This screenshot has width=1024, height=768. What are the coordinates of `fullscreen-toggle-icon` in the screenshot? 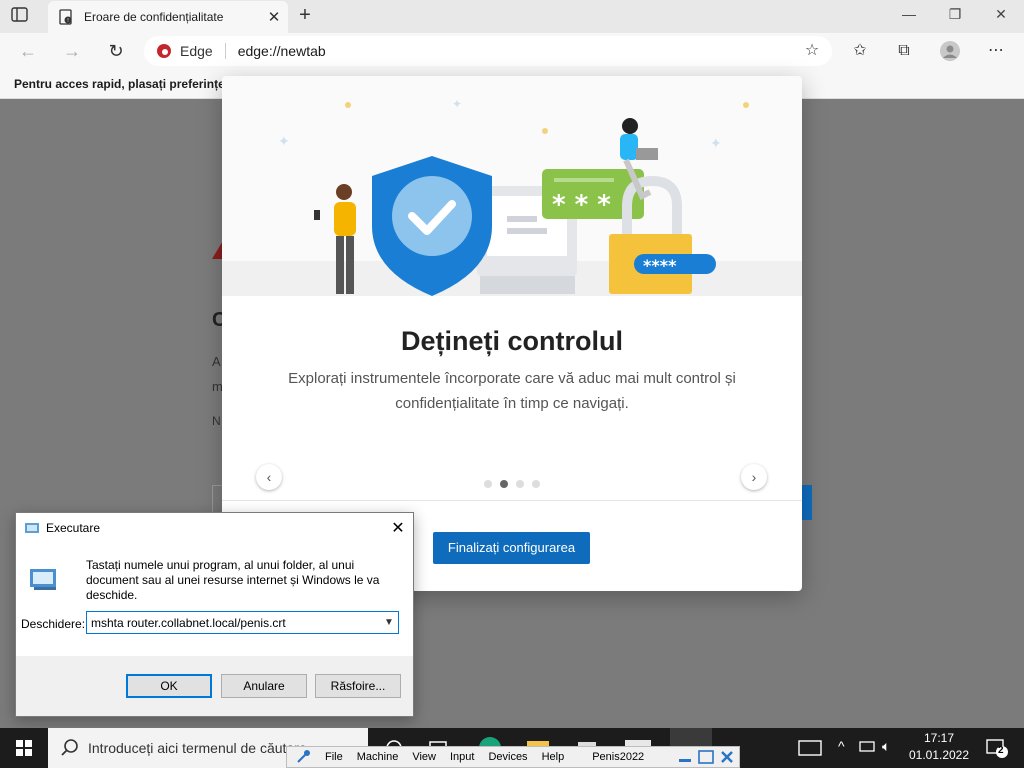 It's located at (706, 757).